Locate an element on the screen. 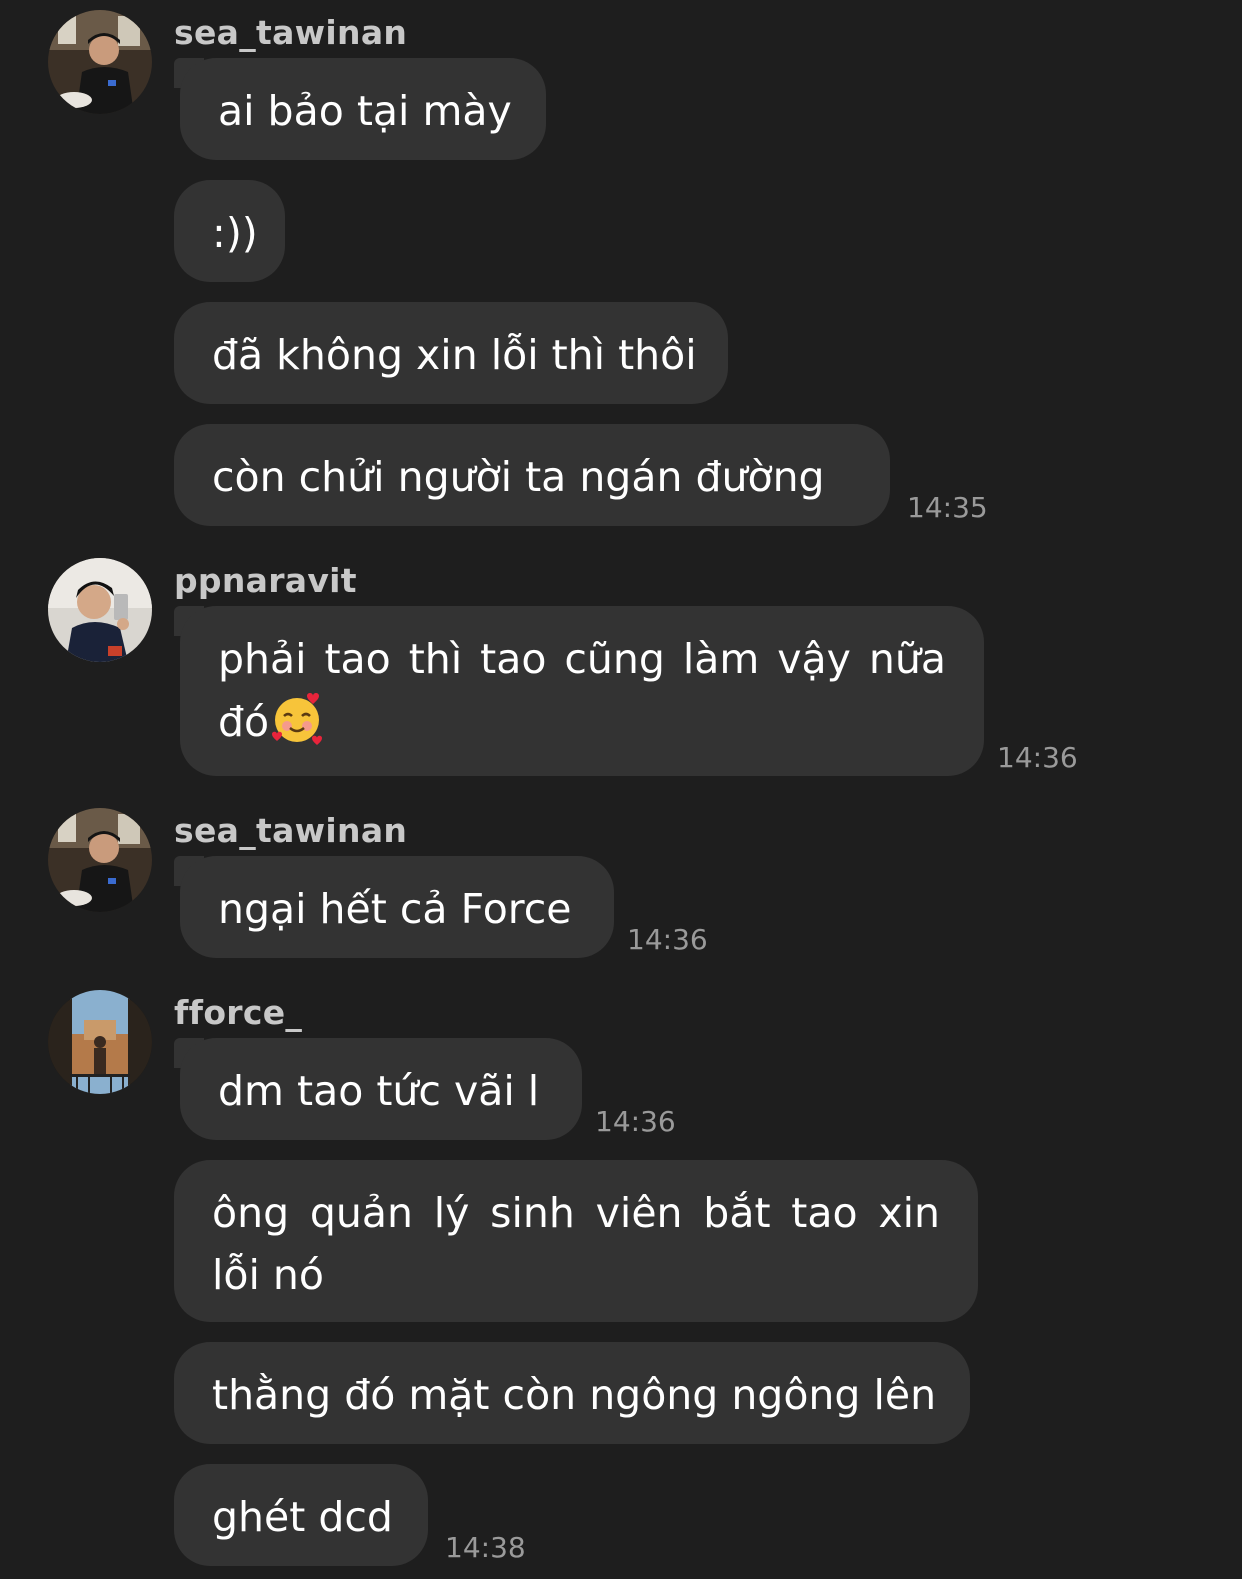 The width and height of the screenshot is (1242, 1579). message-text: thằng đó mặt còn ngông ngông lên is located at coordinates (574, 1395).